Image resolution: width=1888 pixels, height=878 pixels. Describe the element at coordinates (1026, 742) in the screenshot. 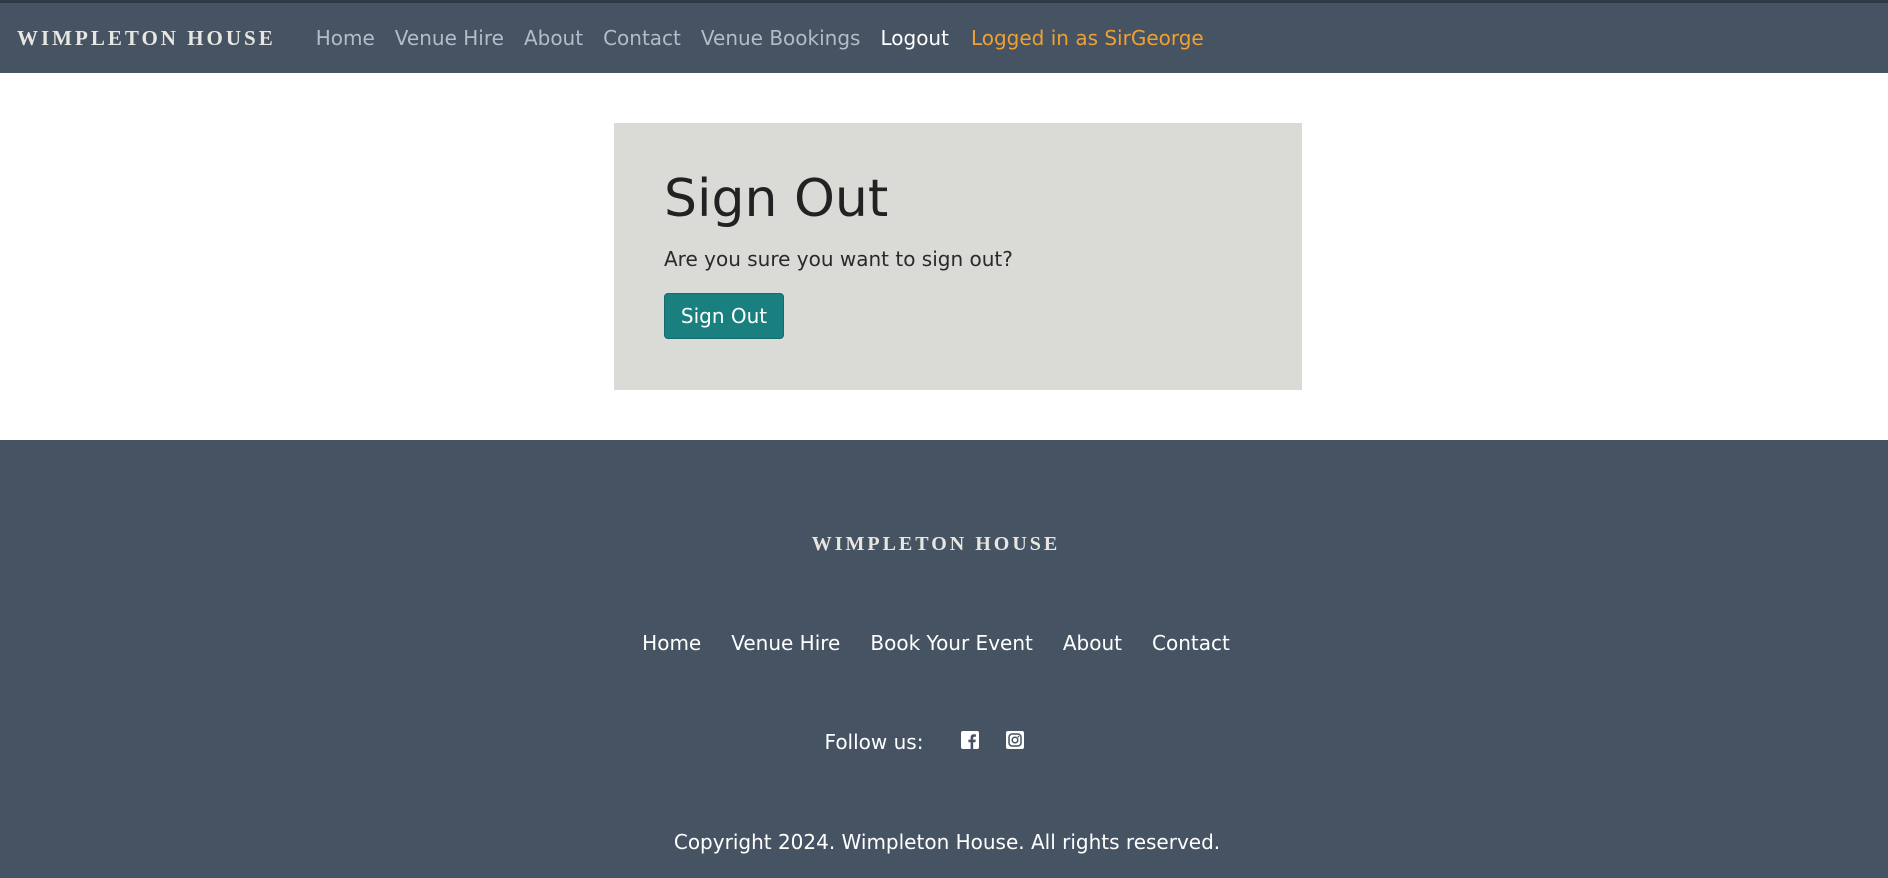

I see `instagram-icon` at that location.